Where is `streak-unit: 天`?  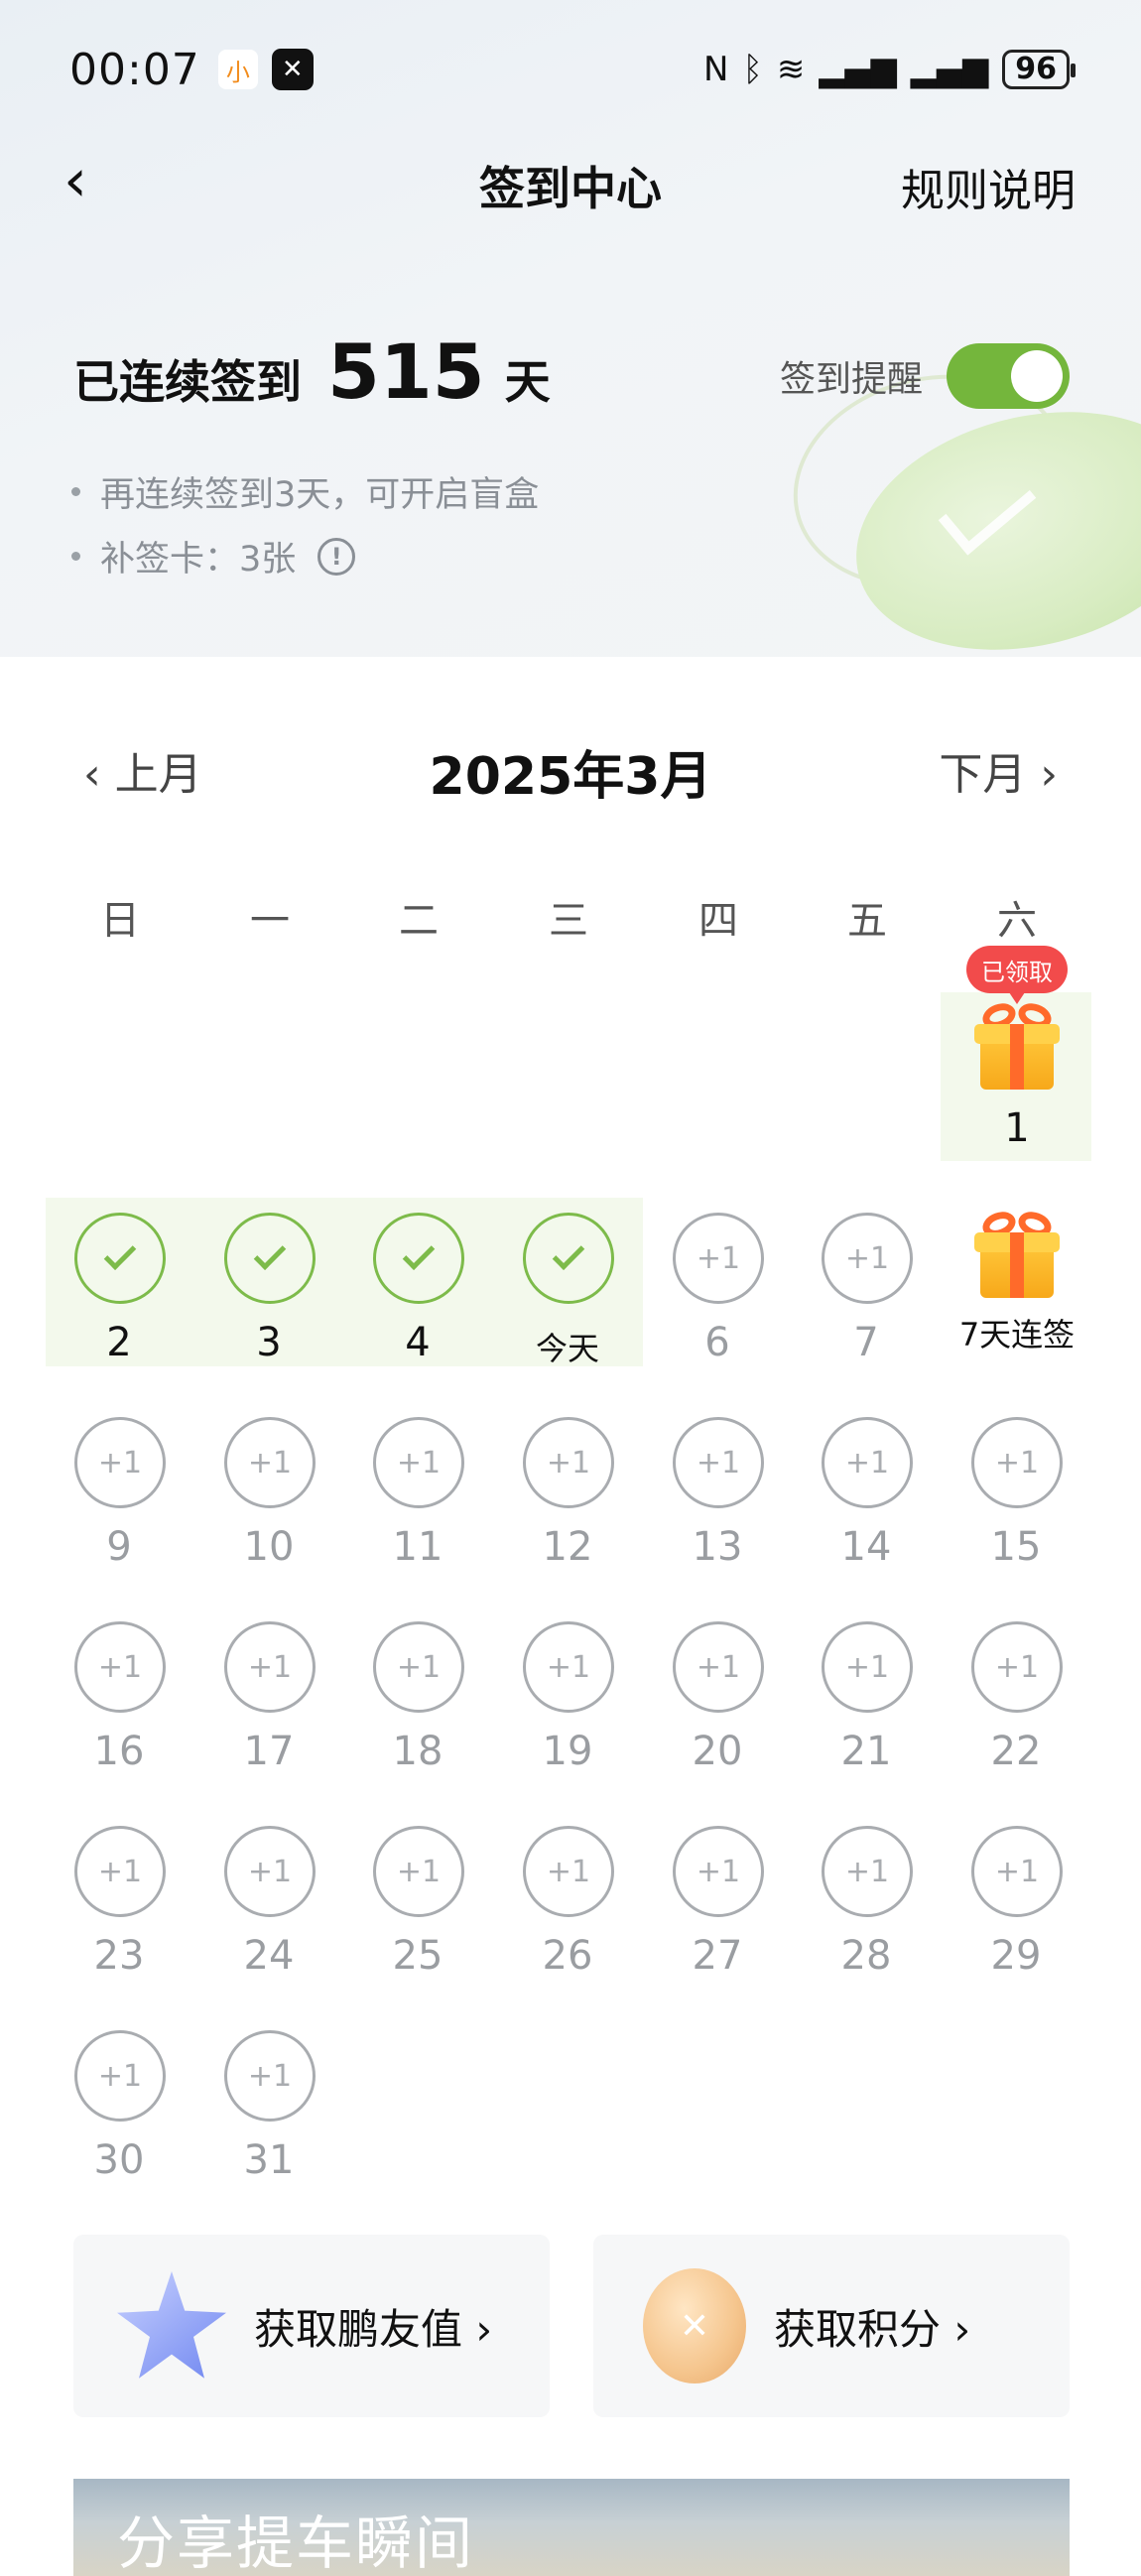 streak-unit: 天 is located at coordinates (527, 382).